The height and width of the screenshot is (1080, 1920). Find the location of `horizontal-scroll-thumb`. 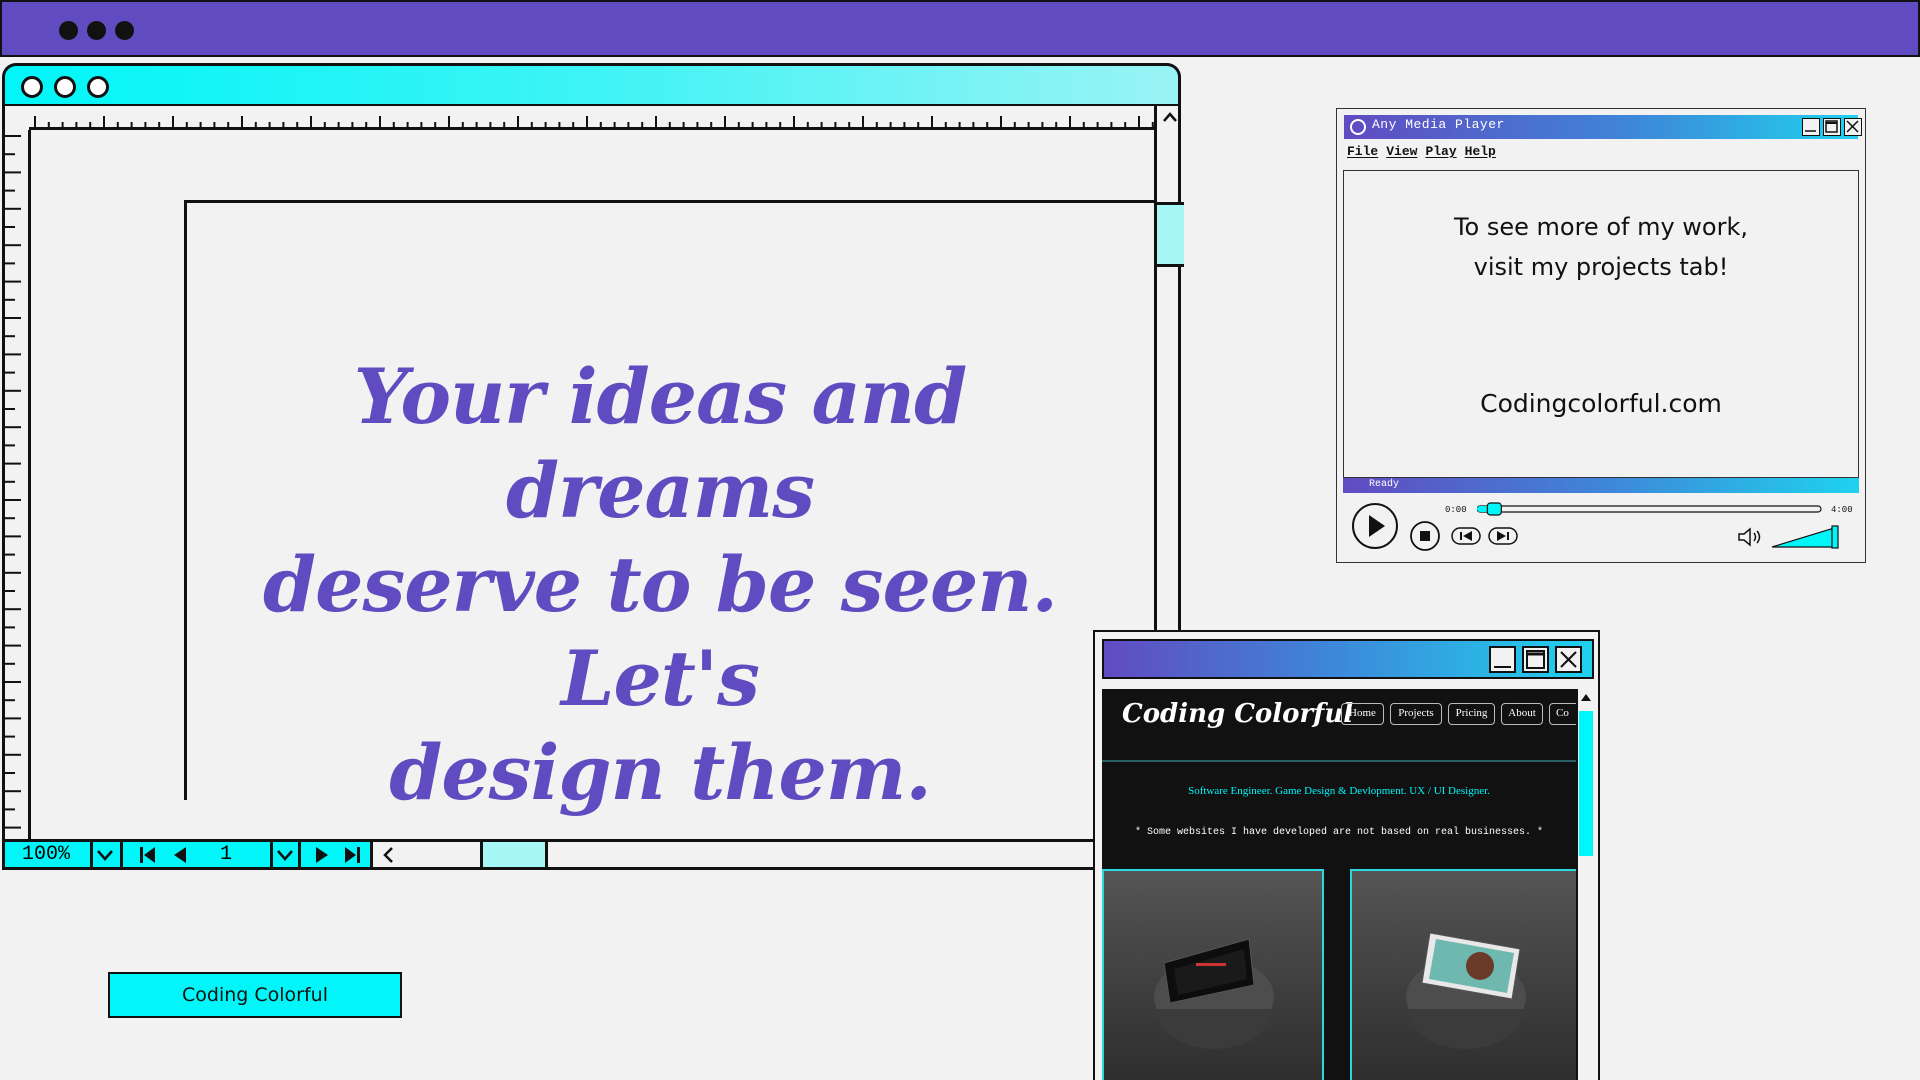

horizontal-scroll-thumb is located at coordinates (515, 854).